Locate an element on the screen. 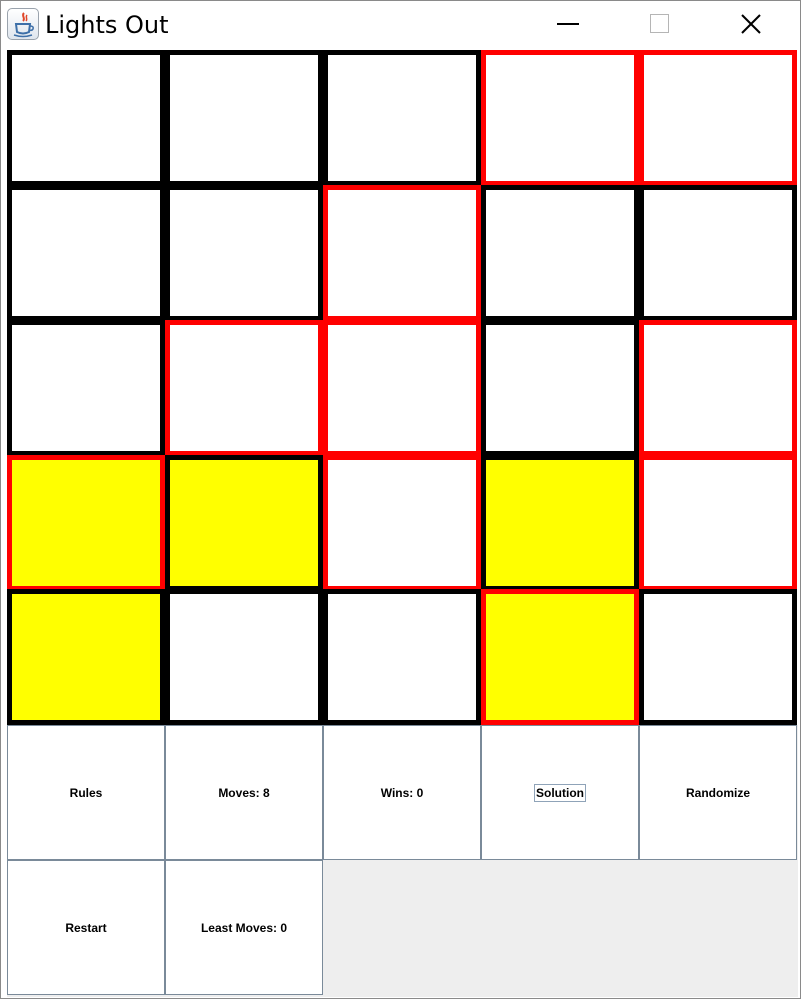 The image size is (801, 999). light-cell-r4-c3 is located at coordinates (402, 523).